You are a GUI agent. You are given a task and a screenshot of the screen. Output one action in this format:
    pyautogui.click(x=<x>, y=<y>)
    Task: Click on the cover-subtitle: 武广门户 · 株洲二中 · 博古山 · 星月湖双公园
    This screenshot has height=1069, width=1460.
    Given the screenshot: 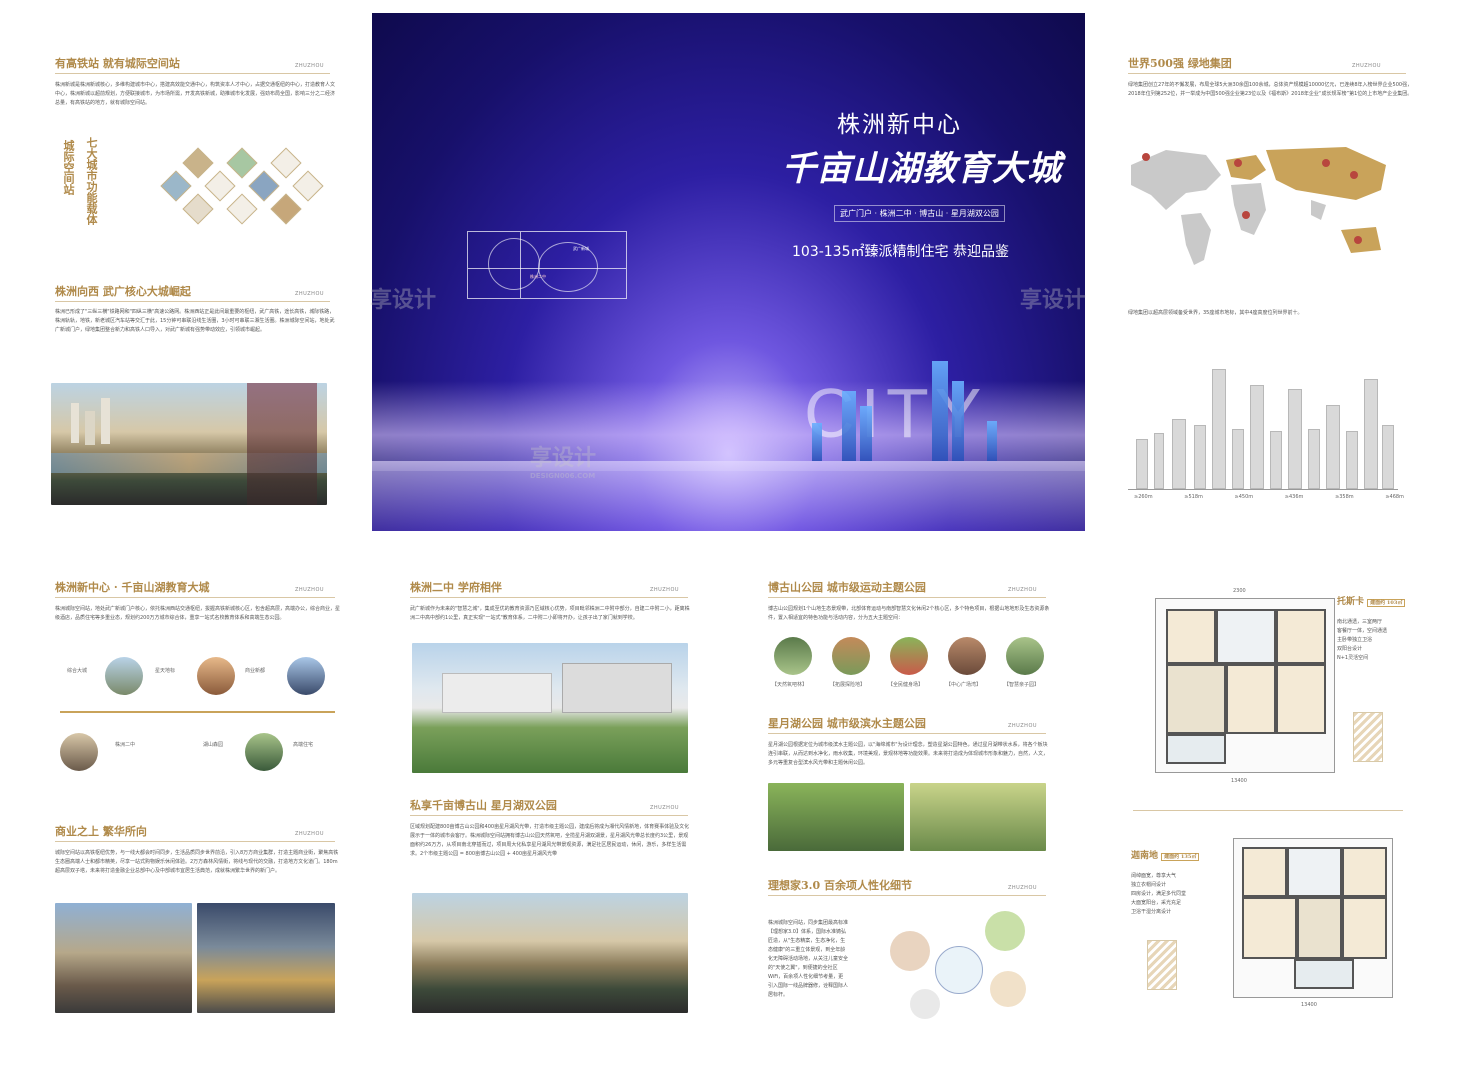 What is the action you would take?
    pyautogui.click(x=919, y=213)
    